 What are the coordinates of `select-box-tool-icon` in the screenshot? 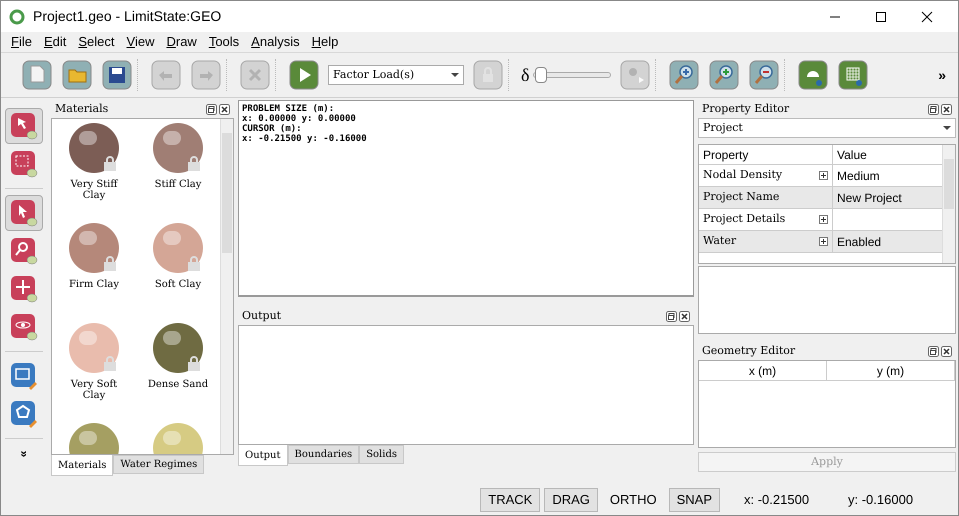 It's located at (24, 164).